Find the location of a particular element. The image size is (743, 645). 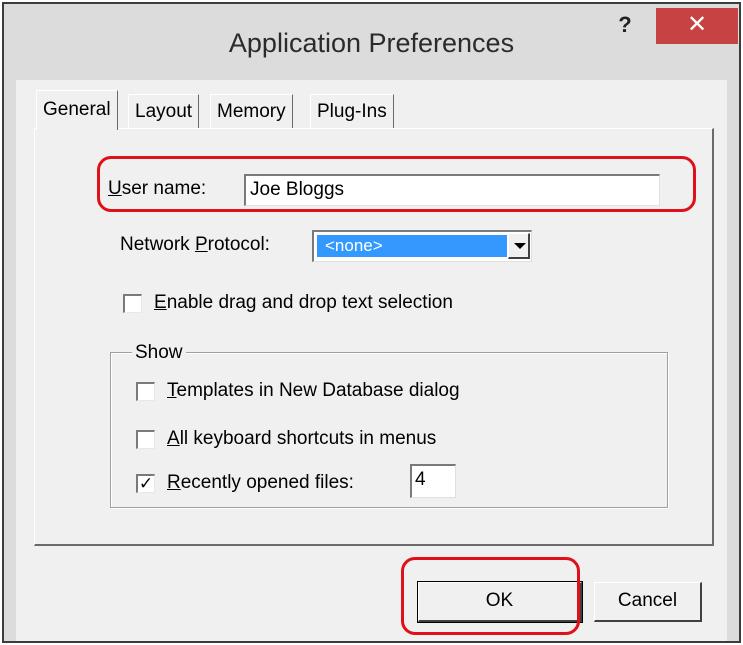

tab-label: Layout is located at coordinates (164, 111).